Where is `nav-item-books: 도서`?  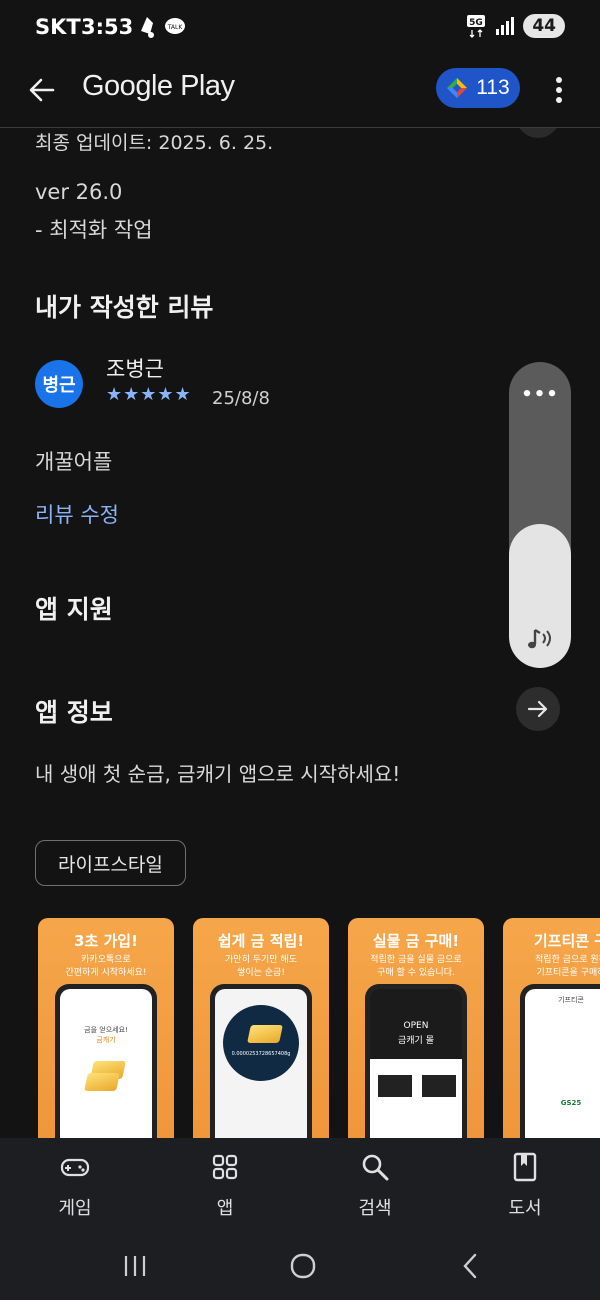
nav-item-books: 도서 is located at coordinates (525, 1186).